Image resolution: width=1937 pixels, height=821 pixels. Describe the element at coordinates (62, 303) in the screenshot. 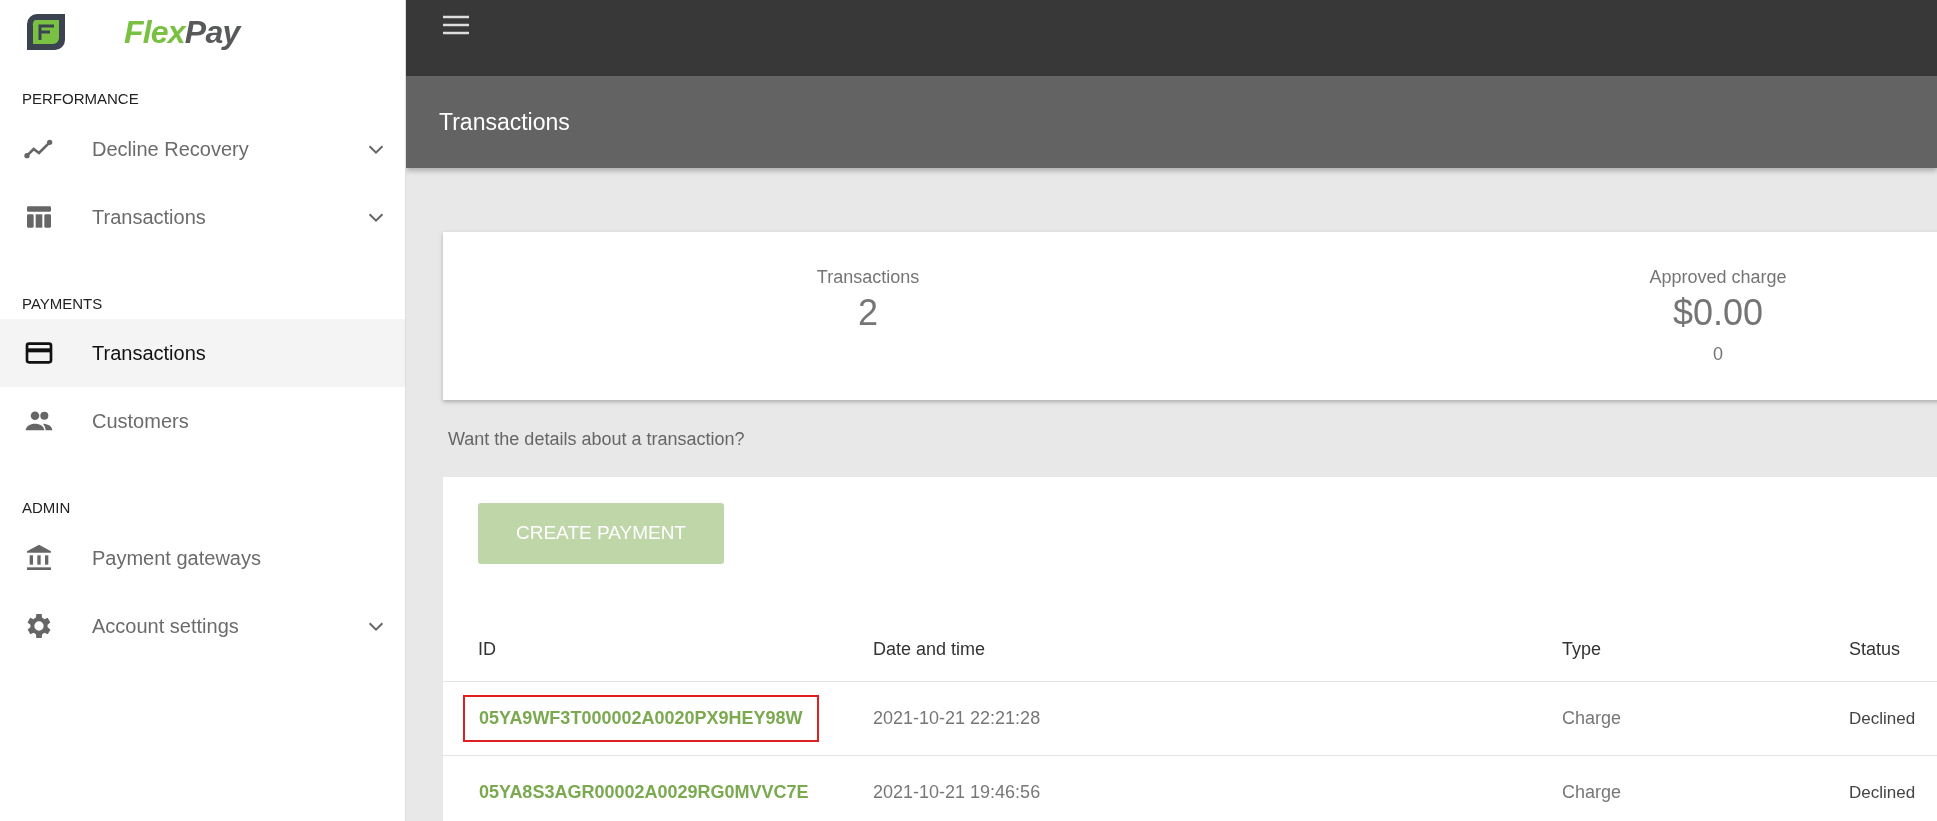

I see `section-heading: PAYMENTS` at that location.